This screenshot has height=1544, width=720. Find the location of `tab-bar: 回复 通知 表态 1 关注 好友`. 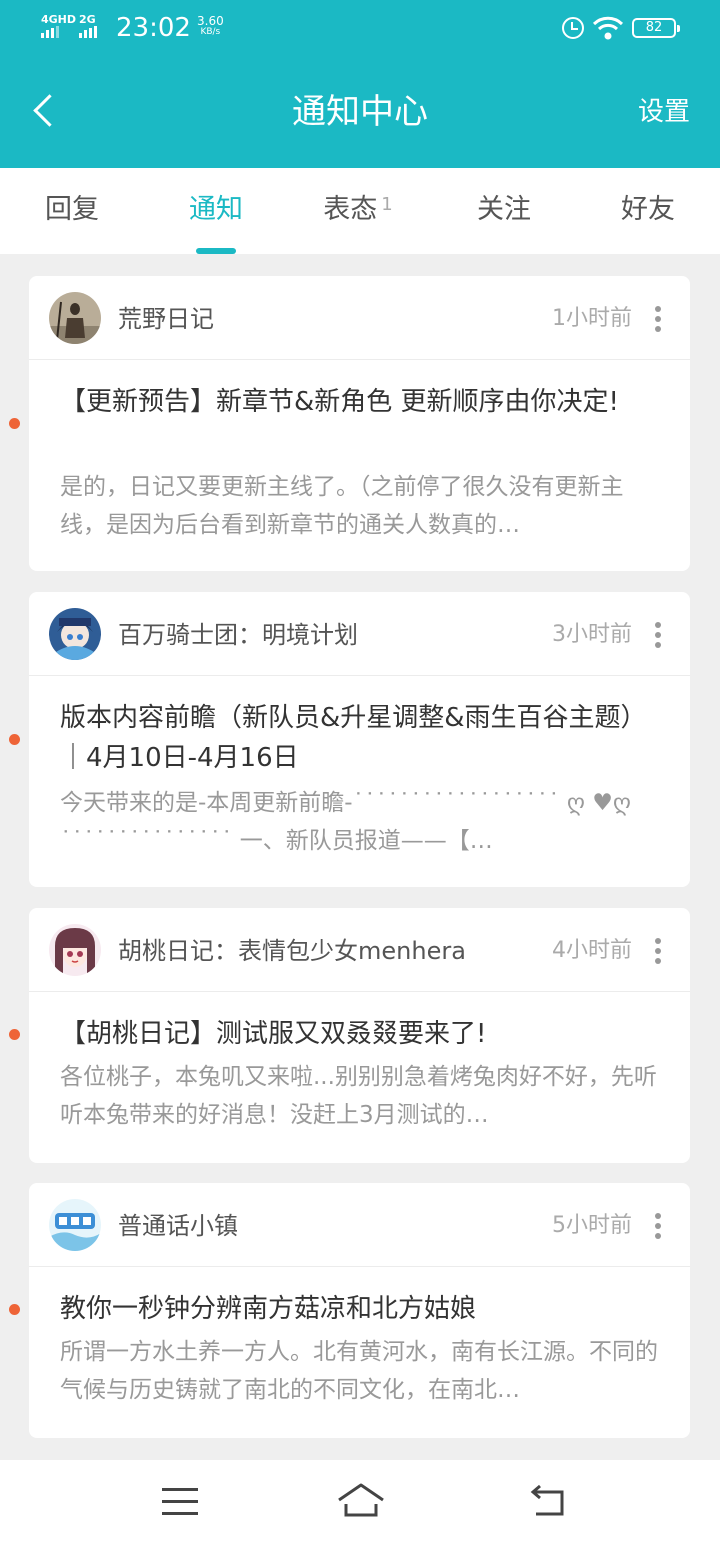

tab-bar: 回复 通知 表态 1 关注 好友 is located at coordinates (360, 211).